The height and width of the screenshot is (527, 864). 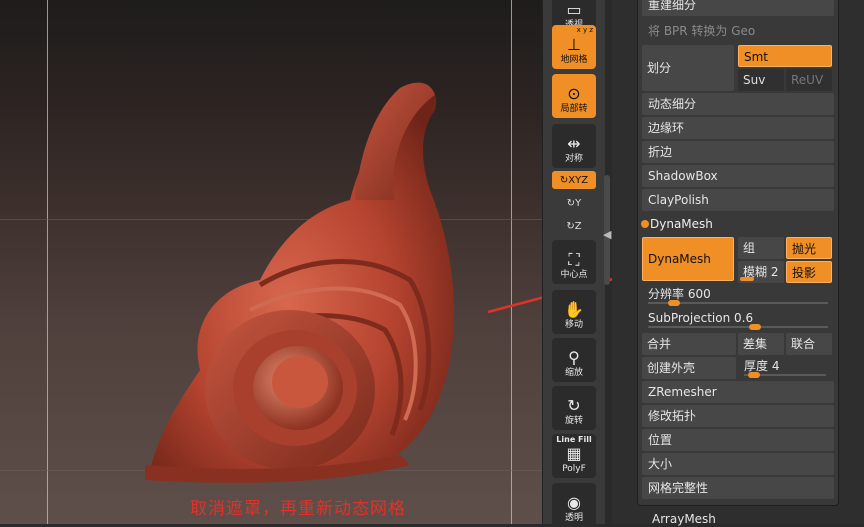 I want to click on tutorial-caption: 取消遮罩，再重新动态网格, so click(x=298, y=509).